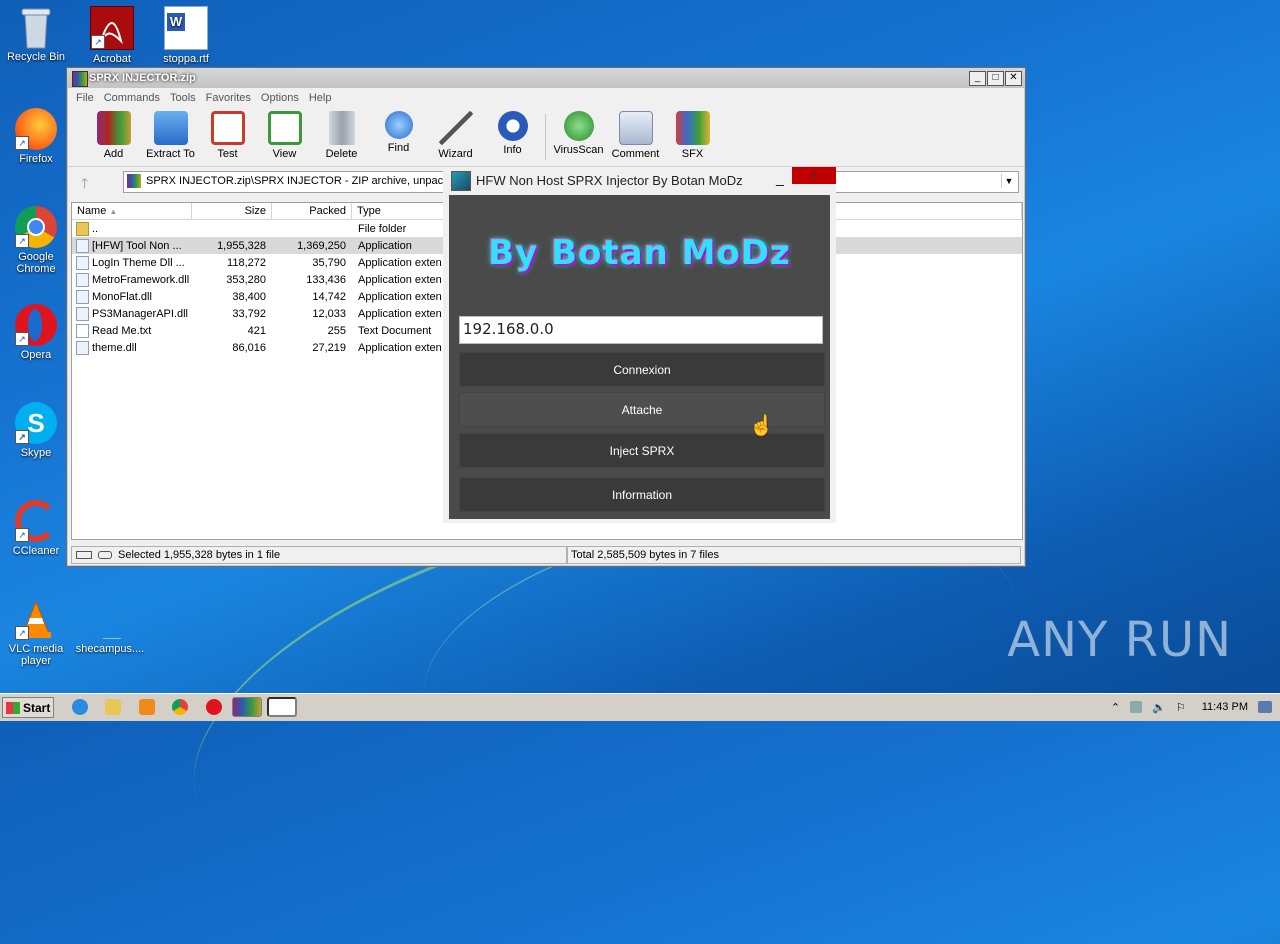 This screenshot has width=1280, height=944. I want to click on desktop-icon-label: Opera, so click(36, 355).